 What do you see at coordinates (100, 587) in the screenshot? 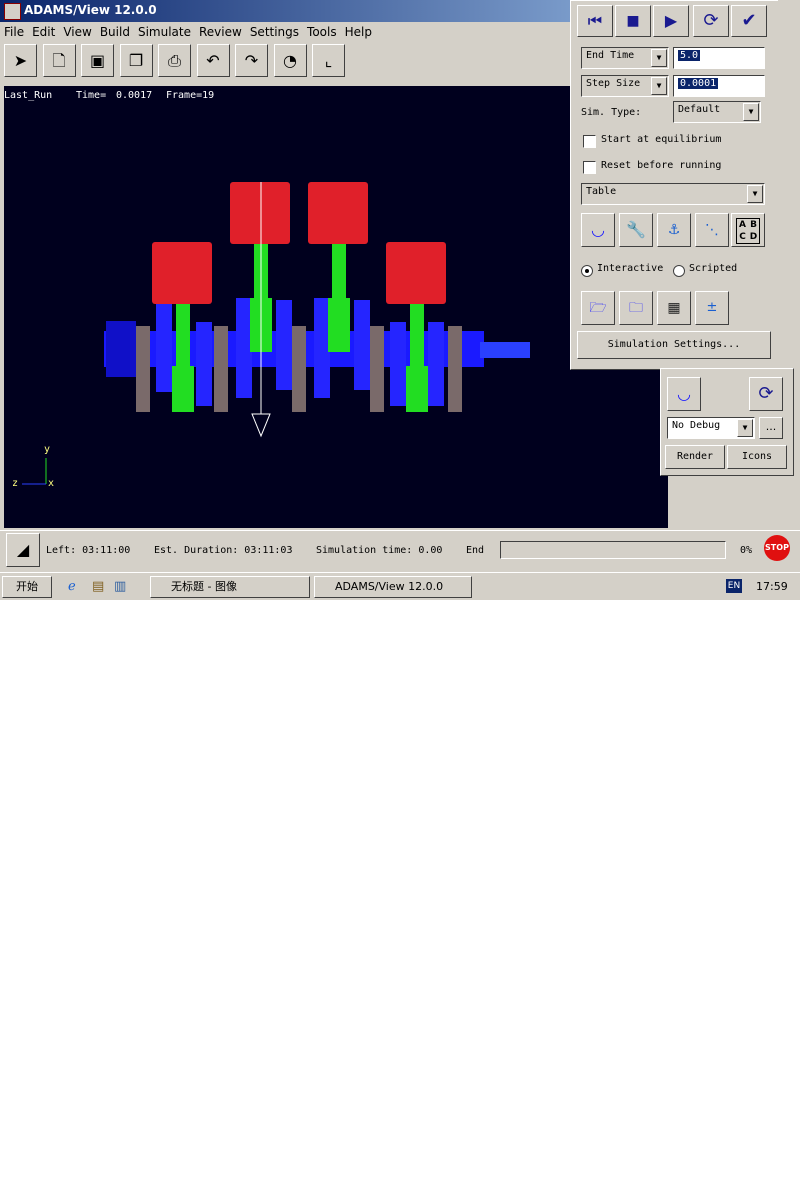
I see `folder-icon: ▤` at bounding box center [100, 587].